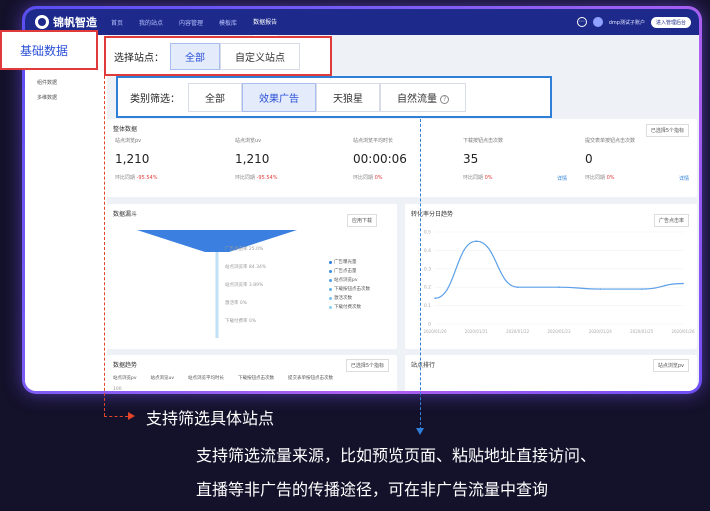 The image size is (710, 511). I want to click on funnel-type-select: 应用下载, so click(362, 220).